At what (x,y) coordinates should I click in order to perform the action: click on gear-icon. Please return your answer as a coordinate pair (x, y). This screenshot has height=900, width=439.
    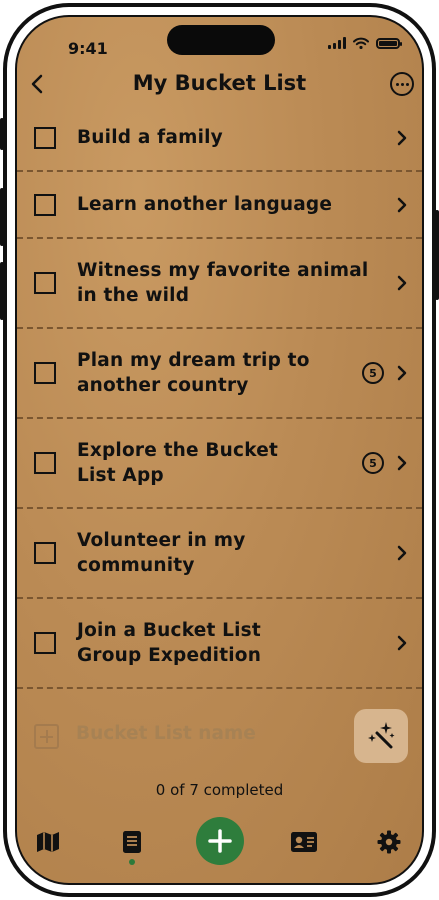
    Looking at the image, I should click on (389, 842).